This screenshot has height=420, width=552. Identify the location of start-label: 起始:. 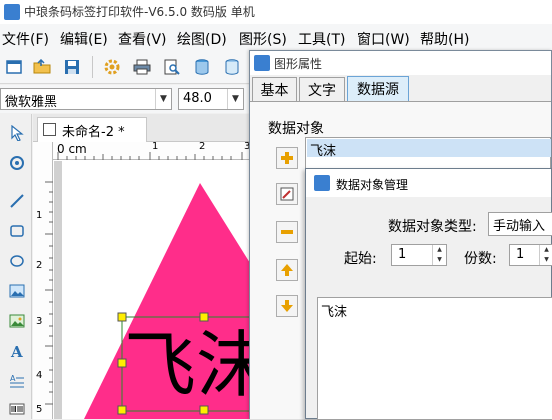
(360, 259).